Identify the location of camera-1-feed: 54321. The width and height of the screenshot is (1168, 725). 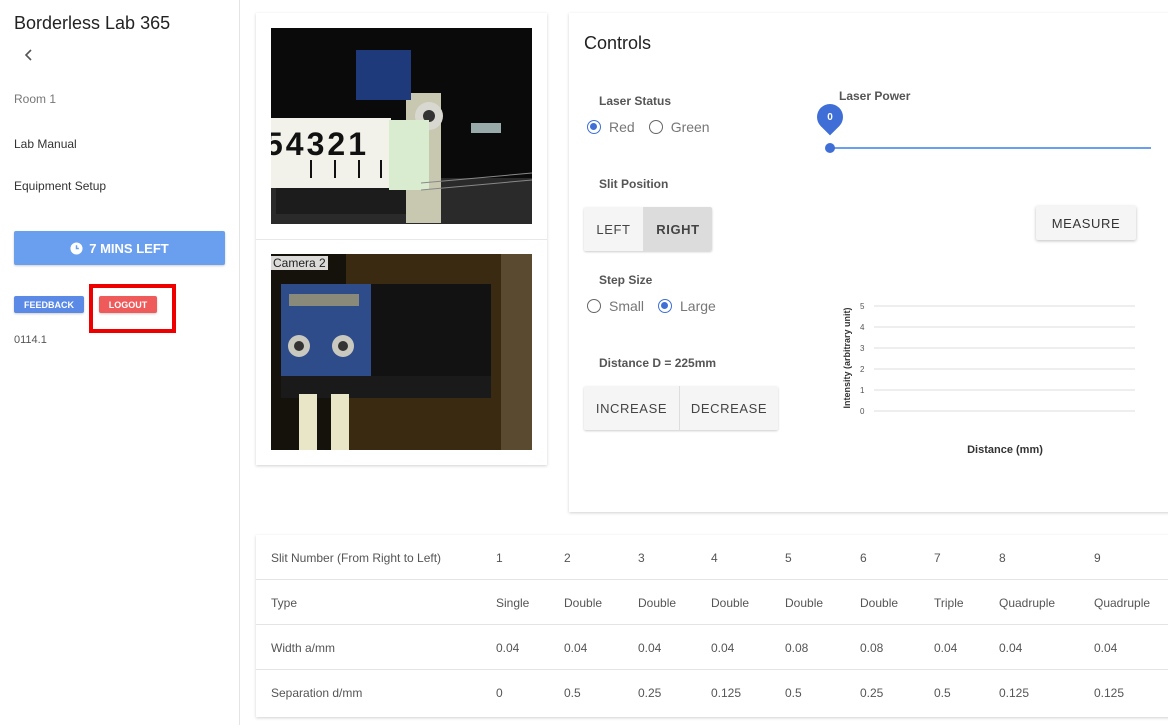
(401, 126).